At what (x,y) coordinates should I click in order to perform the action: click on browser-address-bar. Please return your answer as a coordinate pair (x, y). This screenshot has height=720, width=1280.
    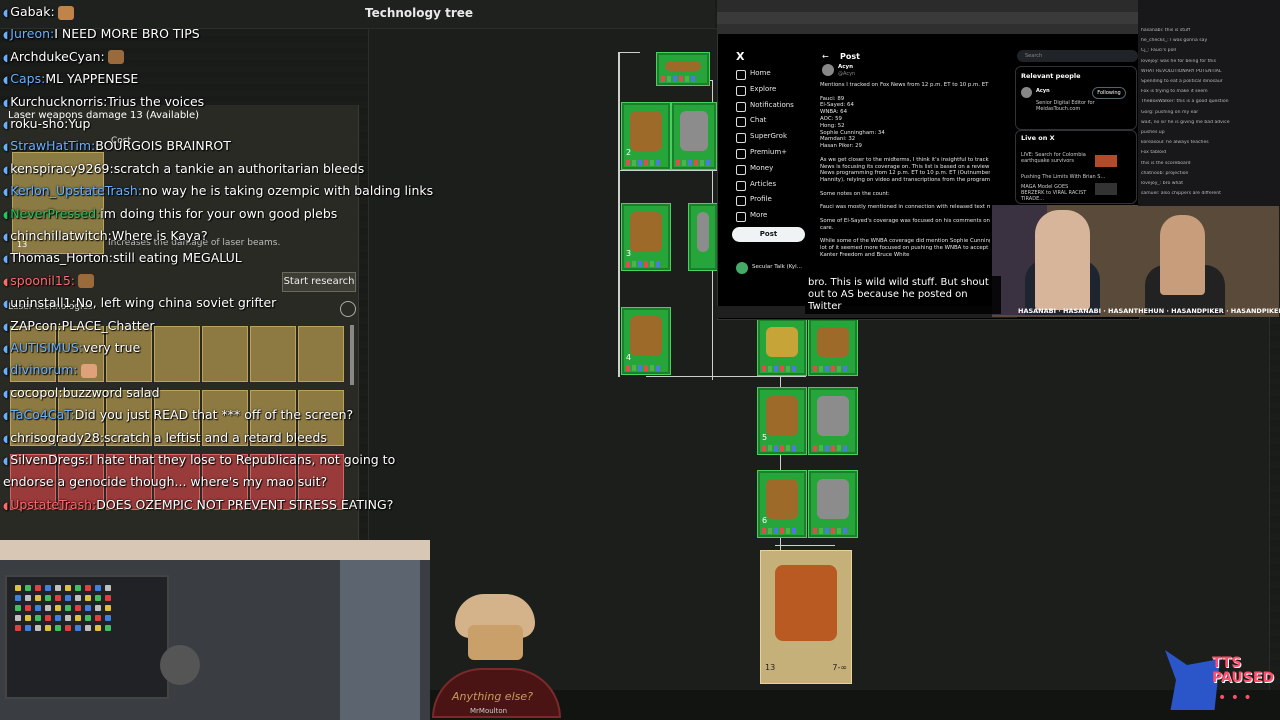
    Looking at the image, I should click on (927, 18).